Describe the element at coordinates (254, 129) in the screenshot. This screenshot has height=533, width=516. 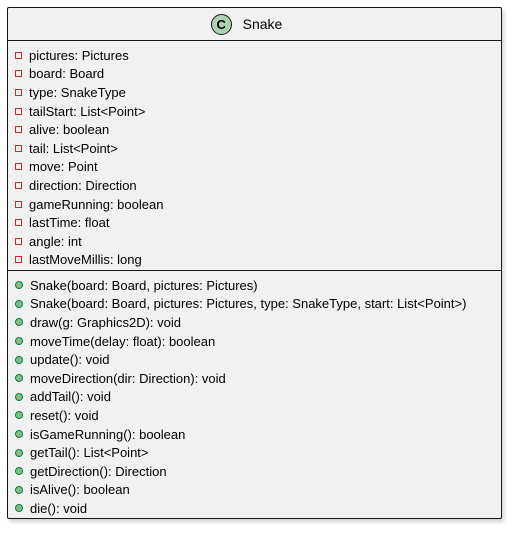
I see `field-row: alive: boolean` at that location.